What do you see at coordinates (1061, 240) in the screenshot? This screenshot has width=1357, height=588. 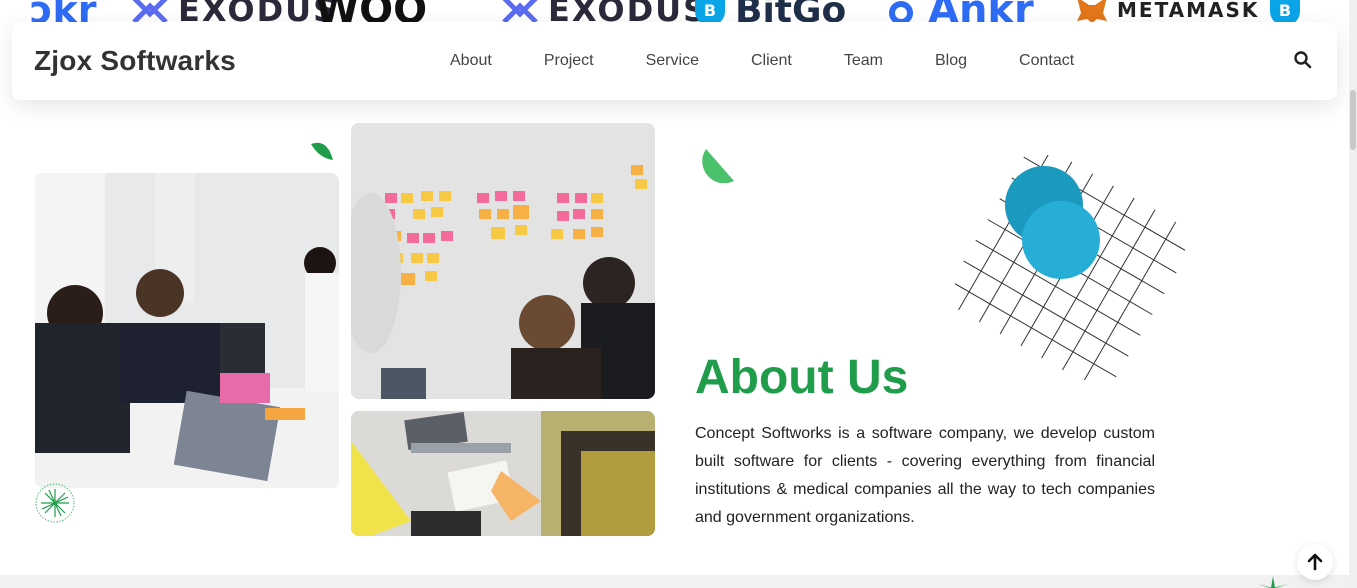 I see `blue-circle-light` at bounding box center [1061, 240].